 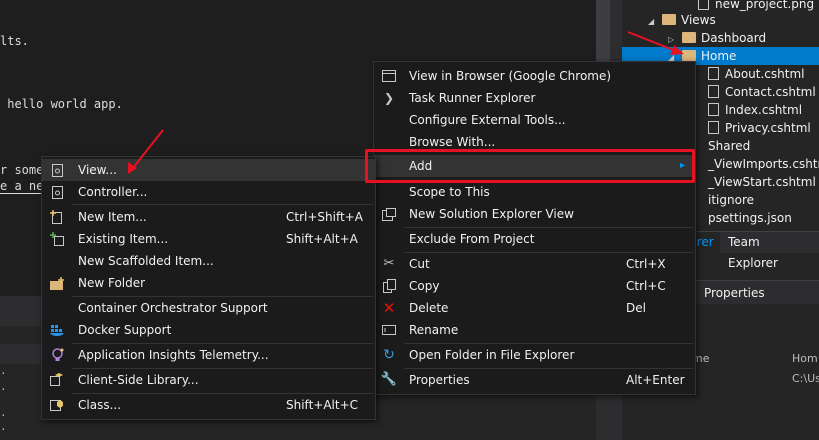 I want to click on menu-item-add-existing-item: Existing Item... Shift+Alt+A, so click(x=208, y=239).